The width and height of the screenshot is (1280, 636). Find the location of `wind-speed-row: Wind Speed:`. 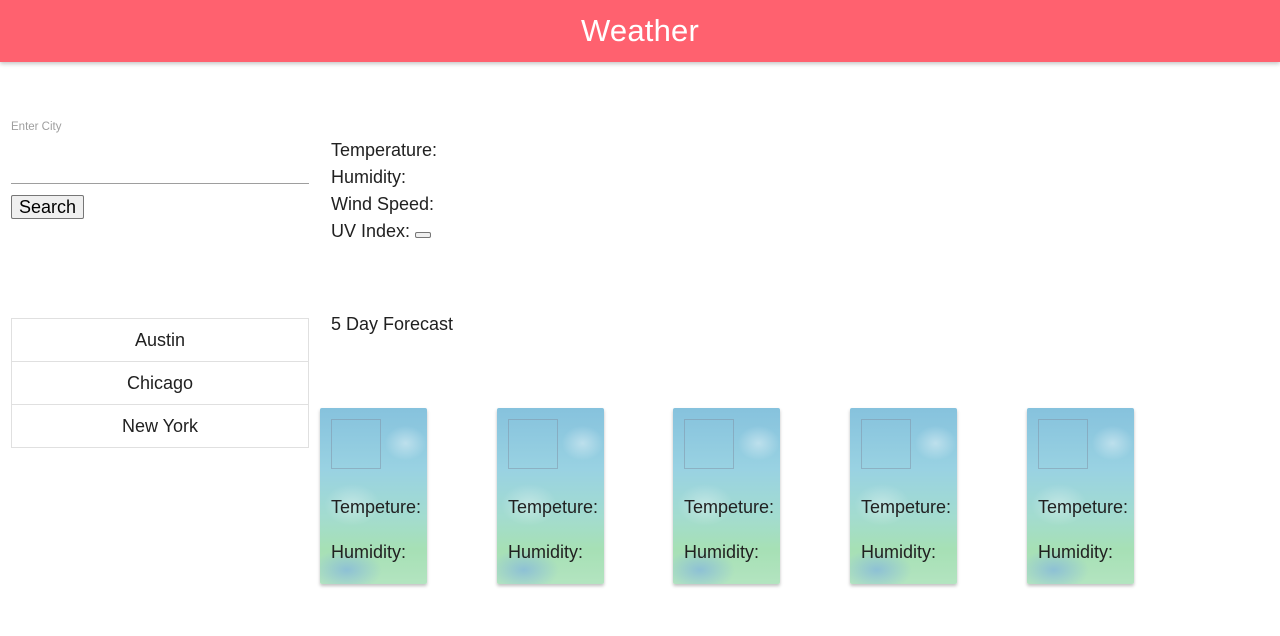

wind-speed-row: Wind Speed: is located at coordinates (384, 204).